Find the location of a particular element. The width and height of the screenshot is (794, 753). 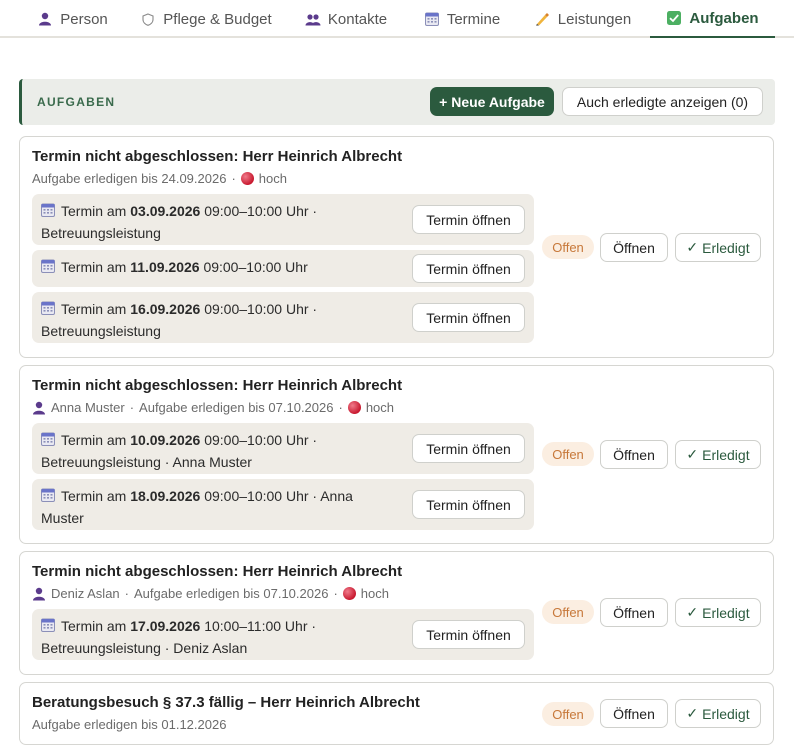

tab-kontakte: Kontakte is located at coordinates (346, 19).